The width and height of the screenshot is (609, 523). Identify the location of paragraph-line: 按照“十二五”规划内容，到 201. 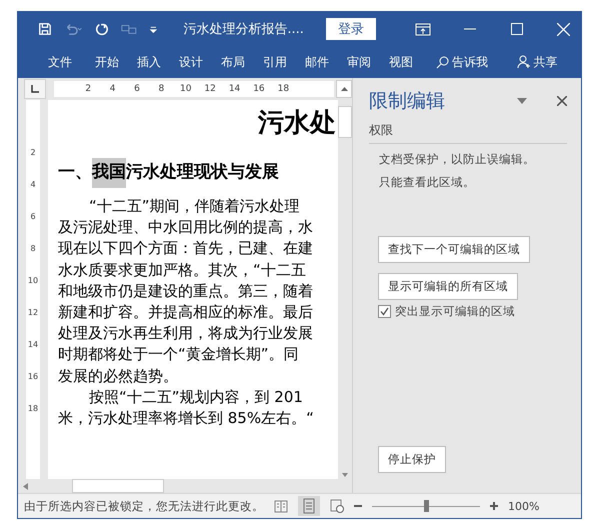
(196, 397).